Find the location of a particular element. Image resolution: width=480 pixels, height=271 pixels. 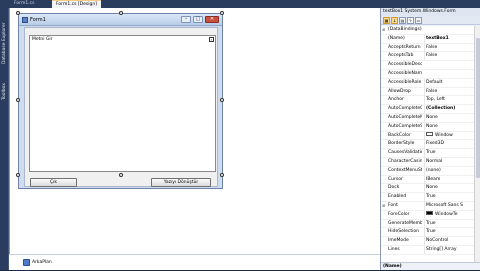

property-row: CausesValidation True is located at coordinates (428, 153).